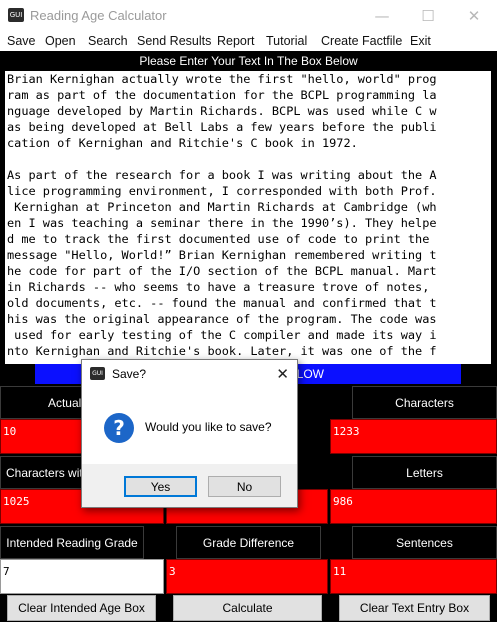  I want to click on menu-report: Report, so click(236, 41).